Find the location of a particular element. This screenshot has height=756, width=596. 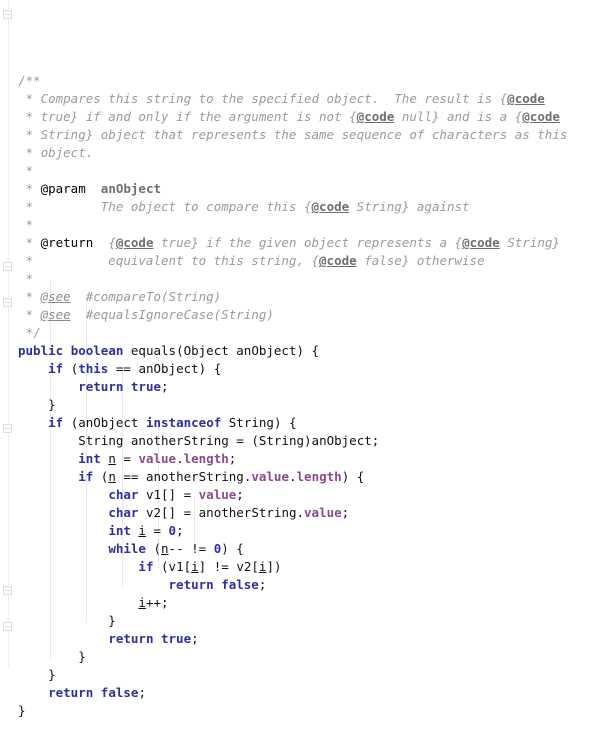

code-line: */ is located at coordinates (307, 333).